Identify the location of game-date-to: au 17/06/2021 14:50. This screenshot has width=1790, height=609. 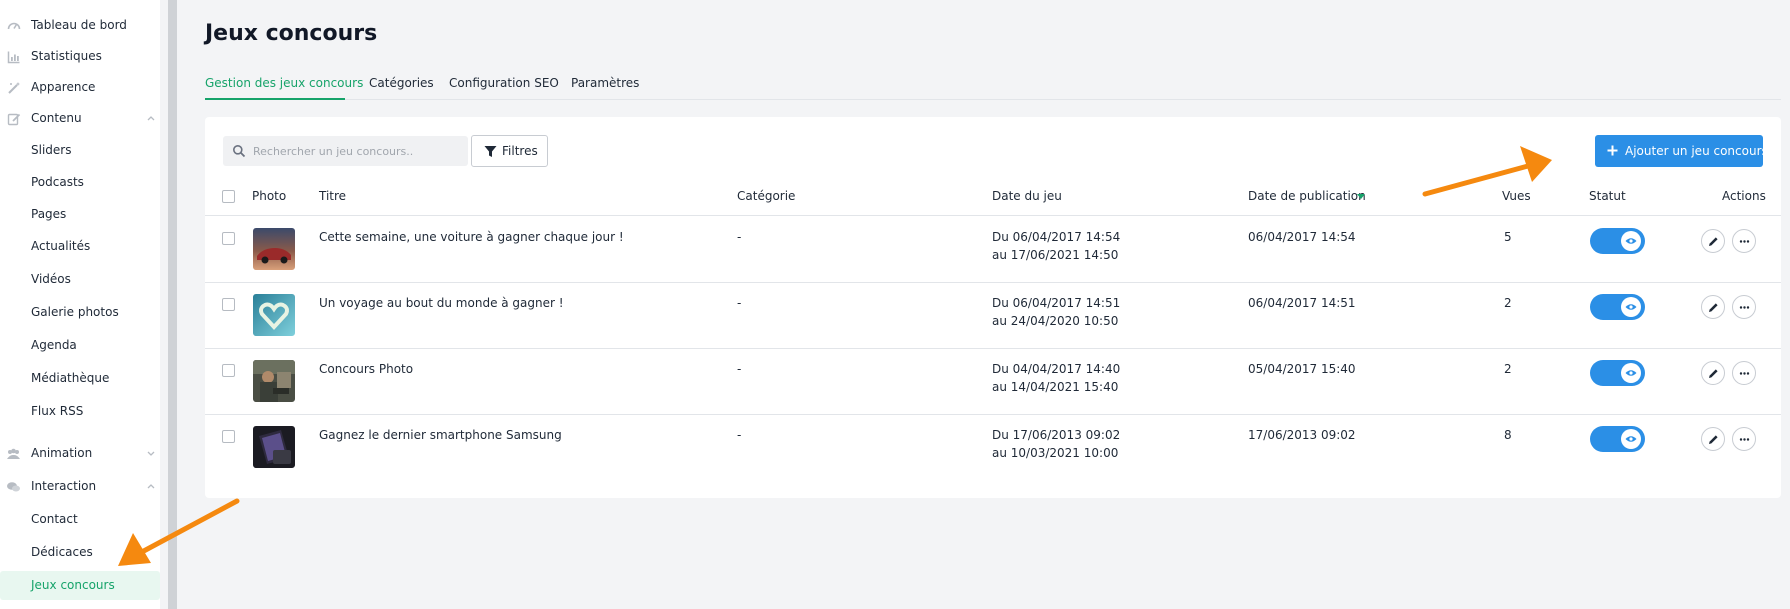
(1055, 255).